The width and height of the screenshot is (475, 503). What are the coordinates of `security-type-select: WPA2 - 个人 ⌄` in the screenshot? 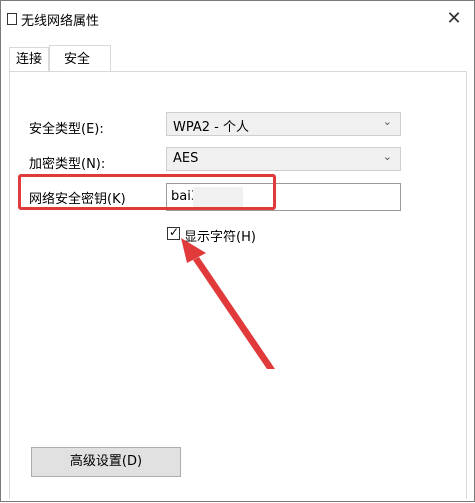 It's located at (283, 124).